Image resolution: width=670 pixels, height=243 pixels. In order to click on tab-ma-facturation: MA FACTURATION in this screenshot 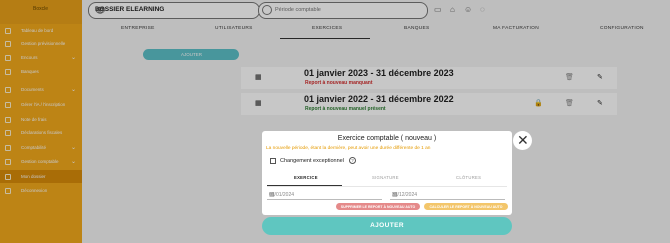, I will do `click(516, 28)`.